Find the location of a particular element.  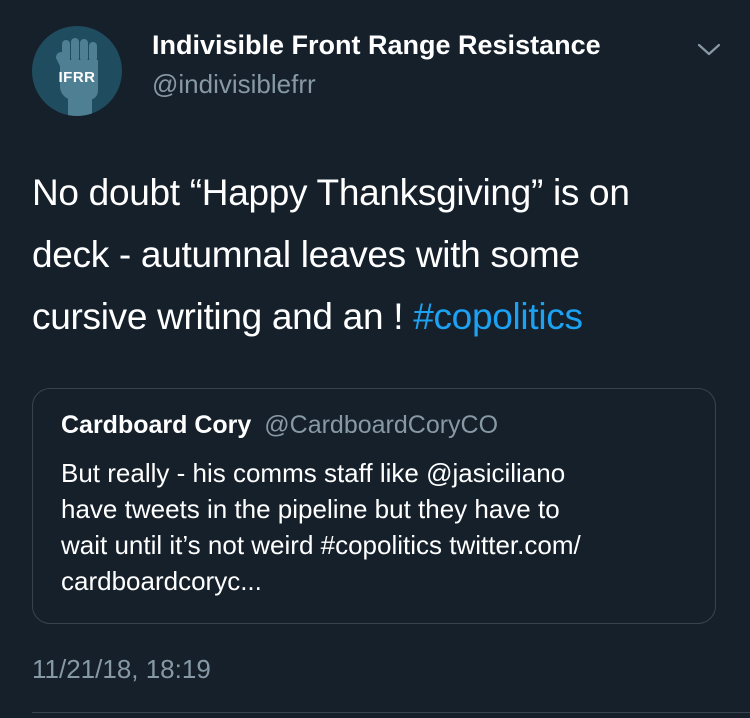

quoted-tweet-header: Cardboard Cory @CardboardCoryCO is located at coordinates (279, 425).